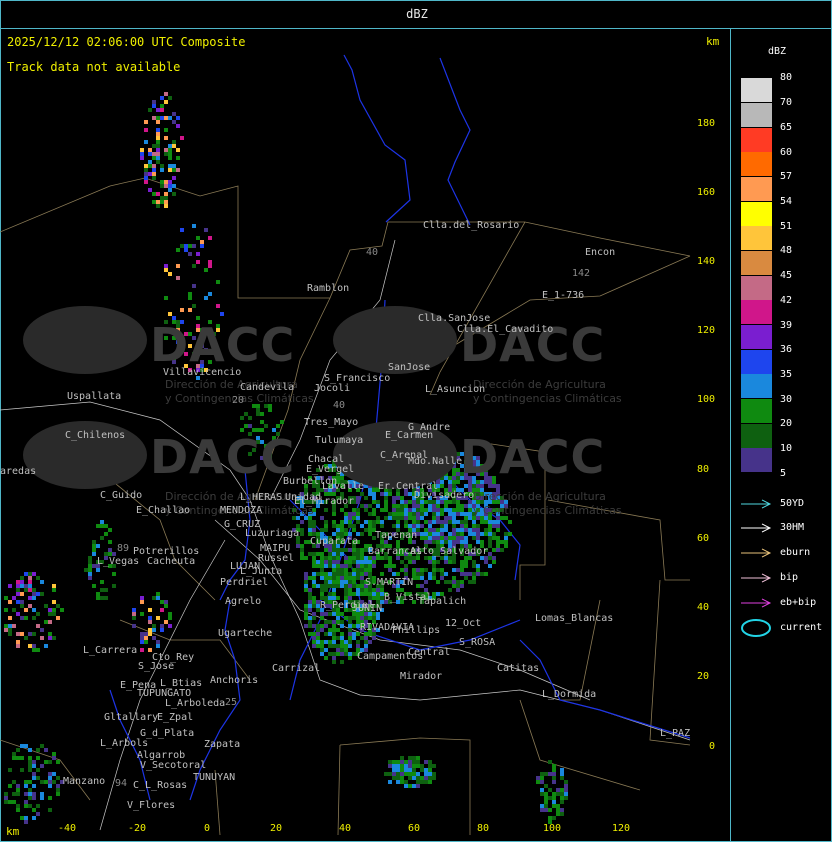  What do you see at coordinates (539, 496) in the screenshot?
I see `watermark-line1-4: Dirección de Agricultura` at bounding box center [539, 496].